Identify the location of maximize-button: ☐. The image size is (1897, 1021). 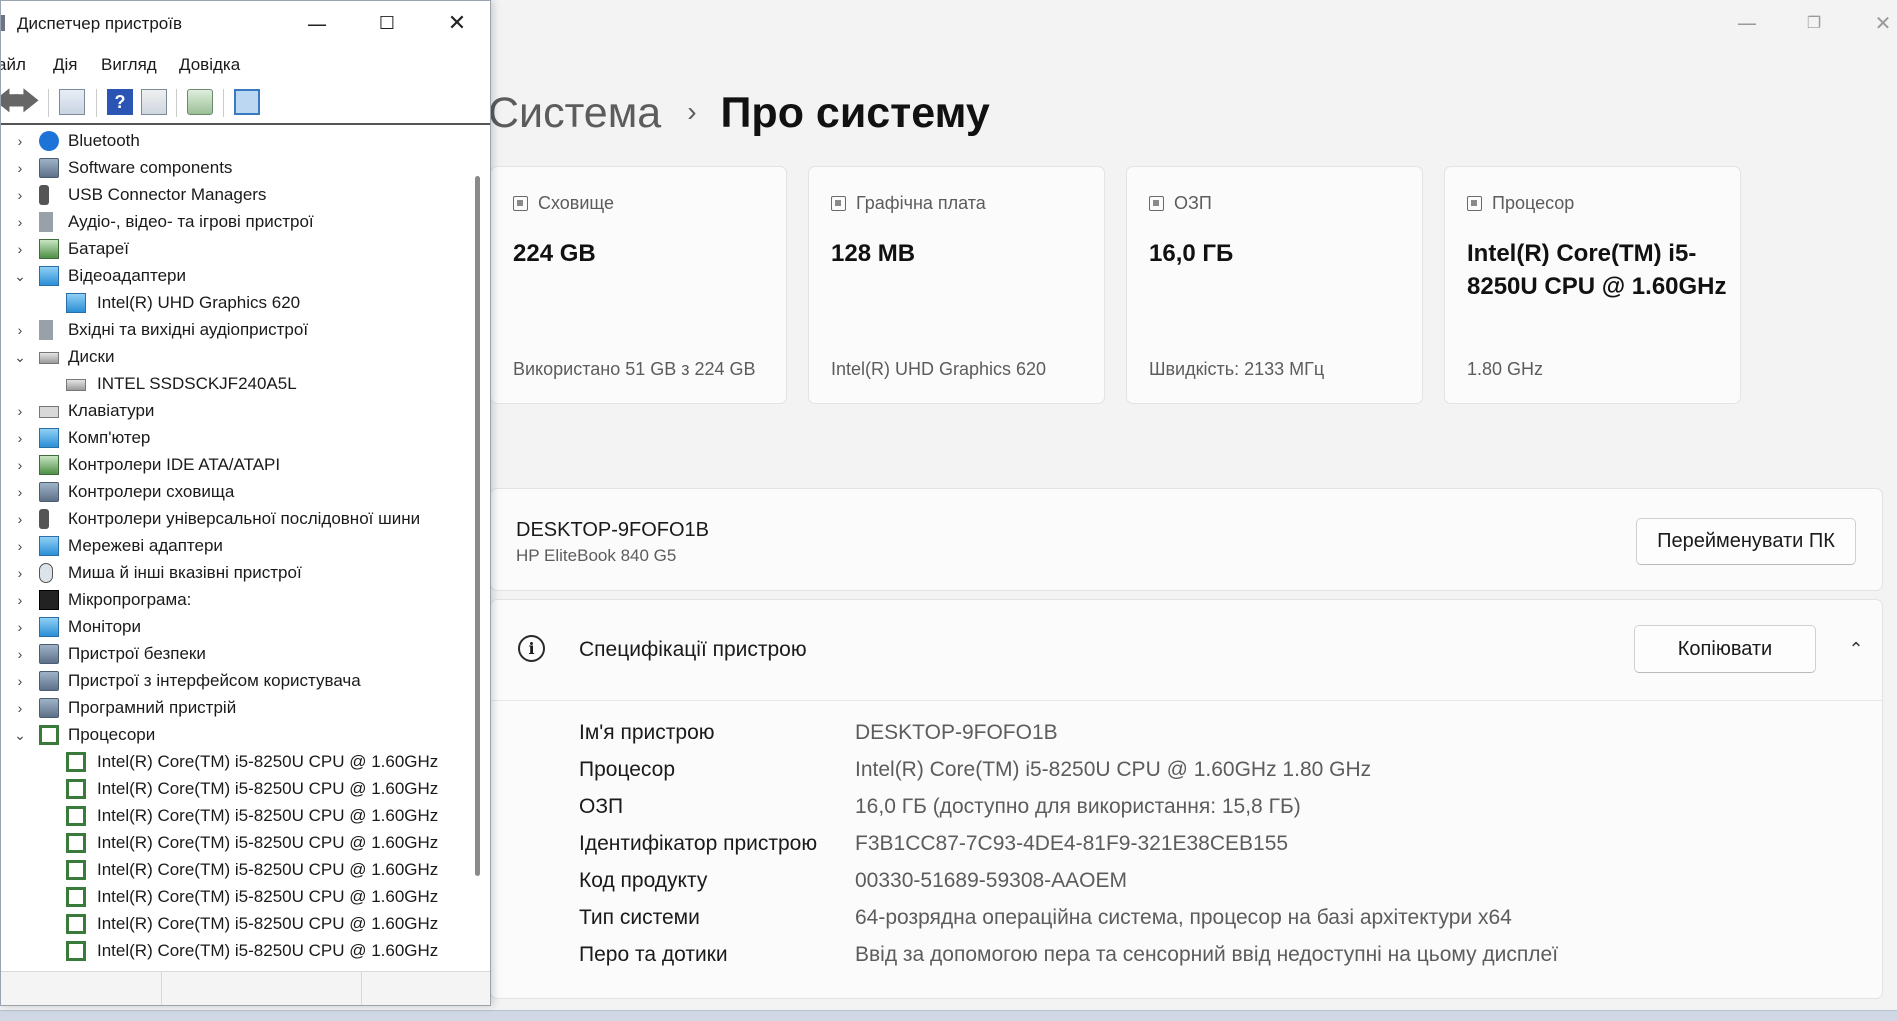
(387, 24).